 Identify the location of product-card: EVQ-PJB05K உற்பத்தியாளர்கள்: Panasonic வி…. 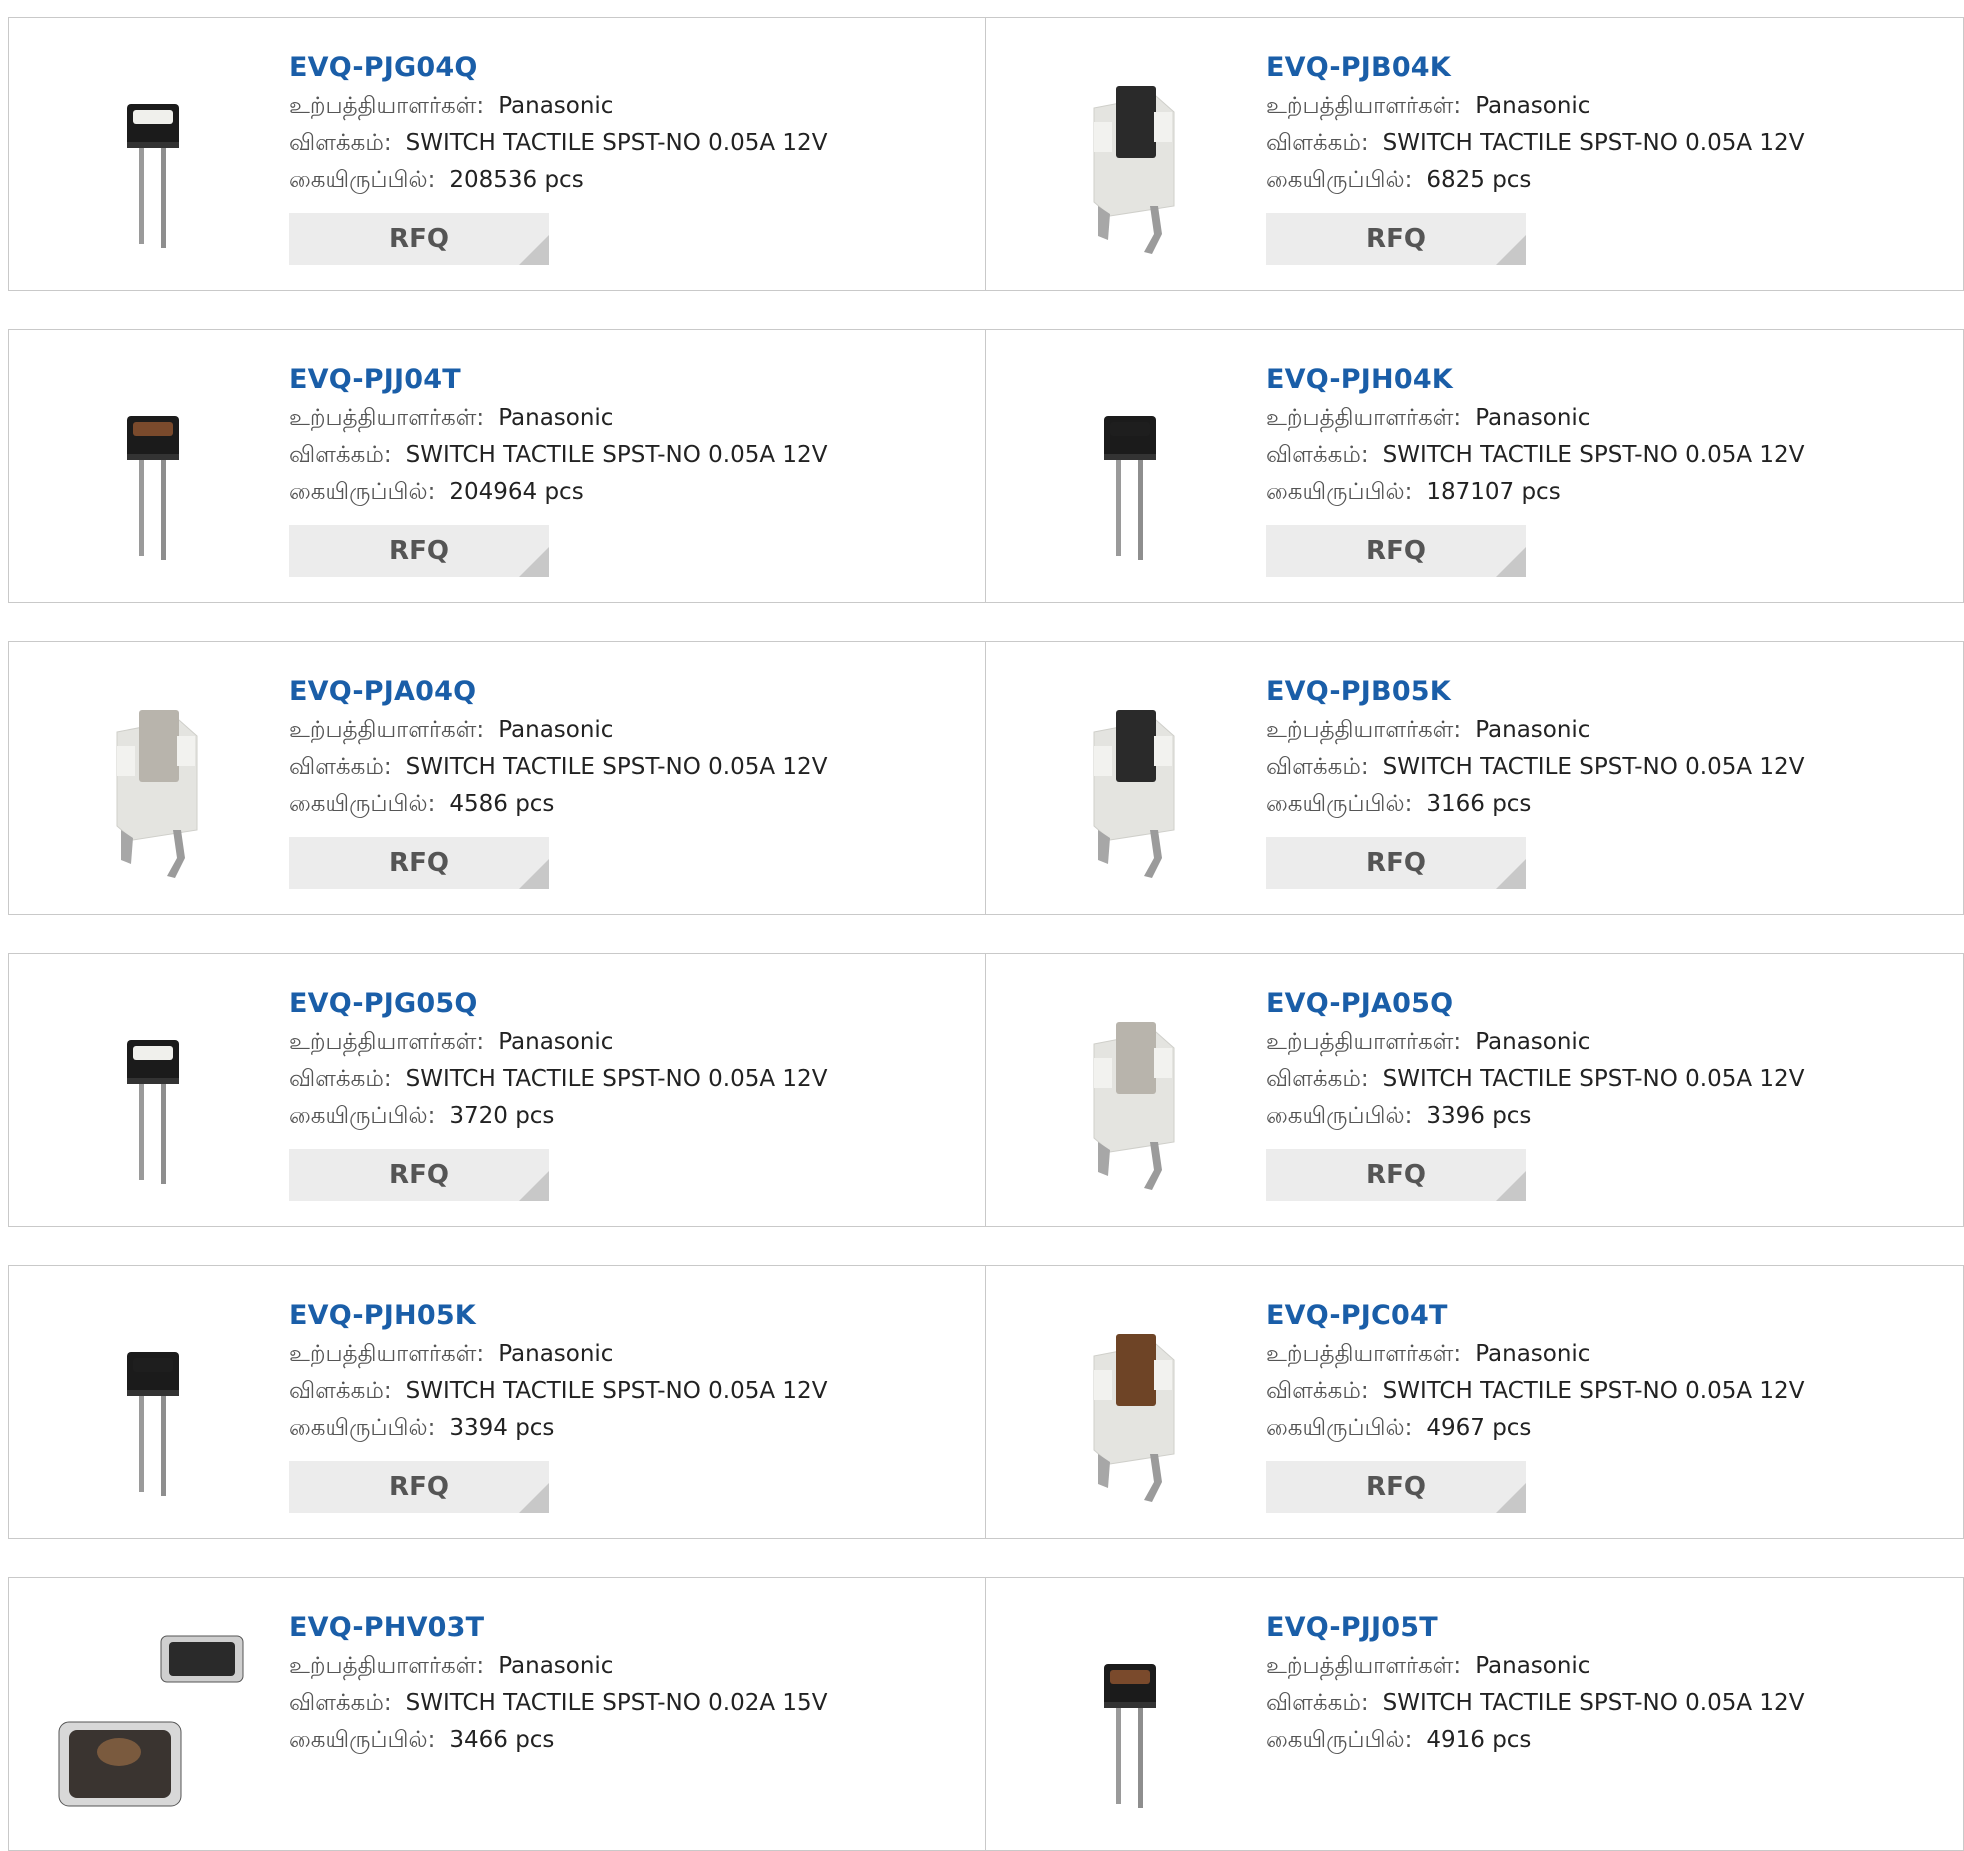
(1475, 778).